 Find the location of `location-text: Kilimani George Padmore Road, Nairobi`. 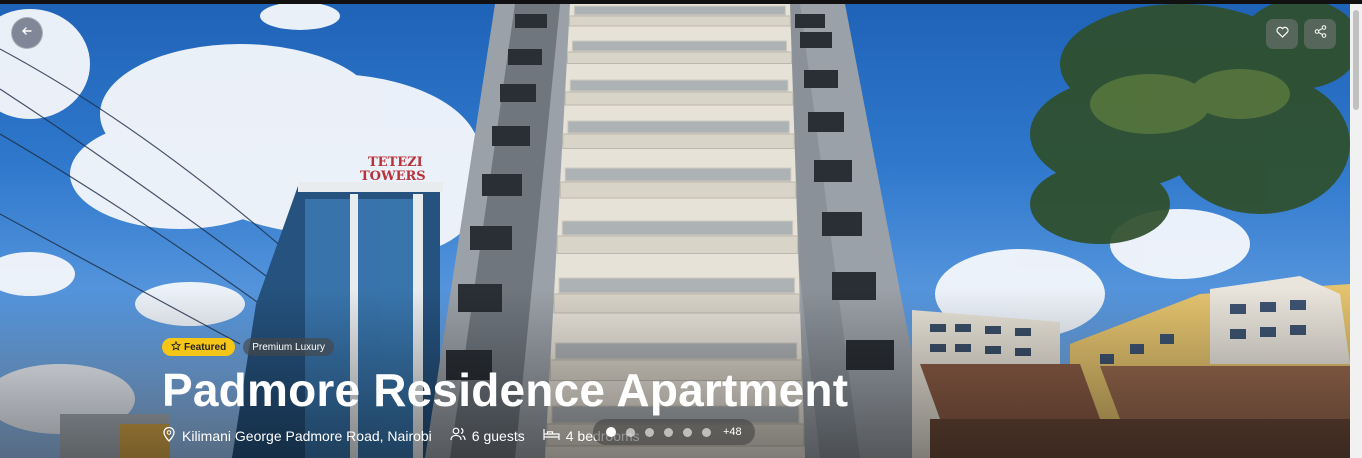

location-text: Kilimani George Padmore Road, Nairobi is located at coordinates (307, 435).